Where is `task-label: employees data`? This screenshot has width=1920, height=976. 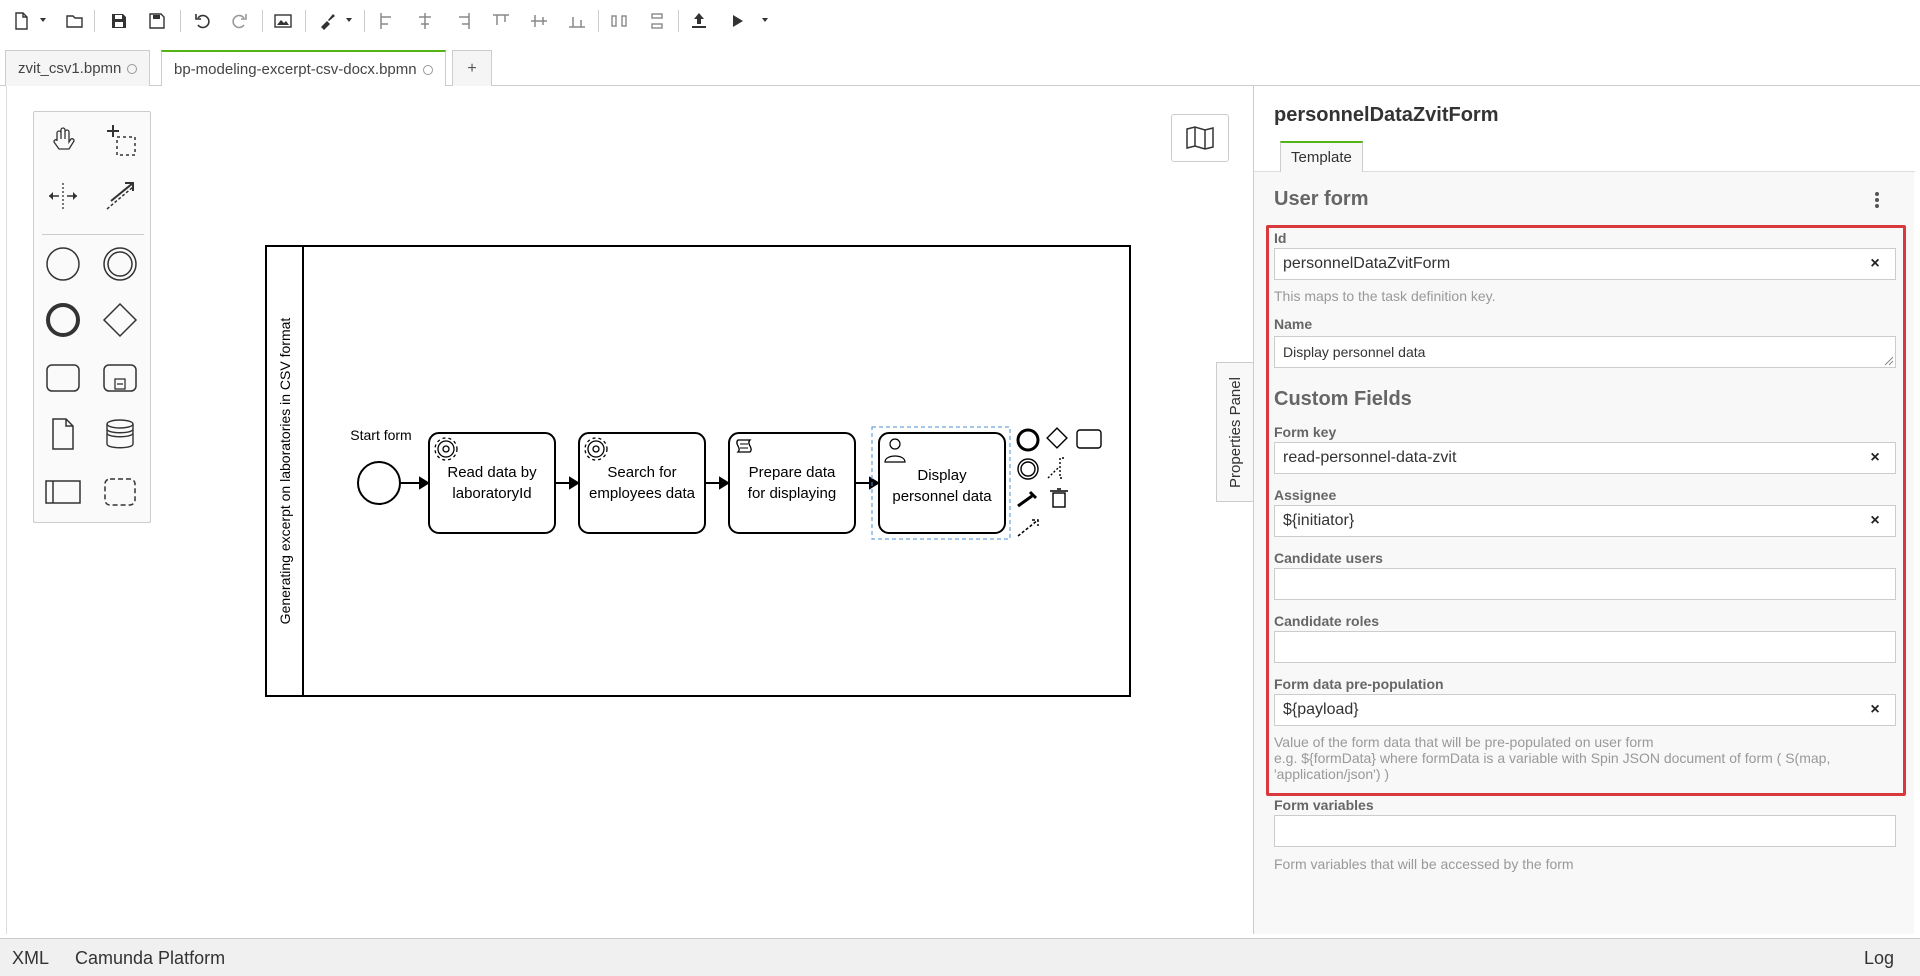 task-label: employees data is located at coordinates (642, 493).